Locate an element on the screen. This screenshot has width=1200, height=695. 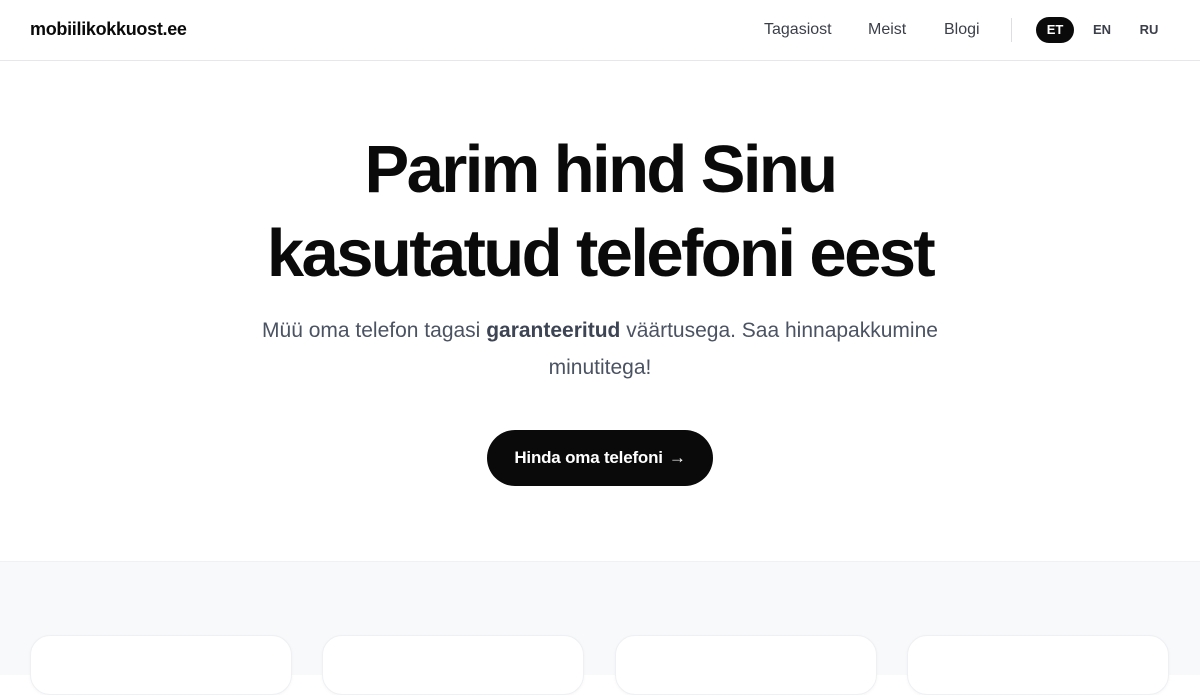
language-ru-button: RU is located at coordinates (1149, 30).